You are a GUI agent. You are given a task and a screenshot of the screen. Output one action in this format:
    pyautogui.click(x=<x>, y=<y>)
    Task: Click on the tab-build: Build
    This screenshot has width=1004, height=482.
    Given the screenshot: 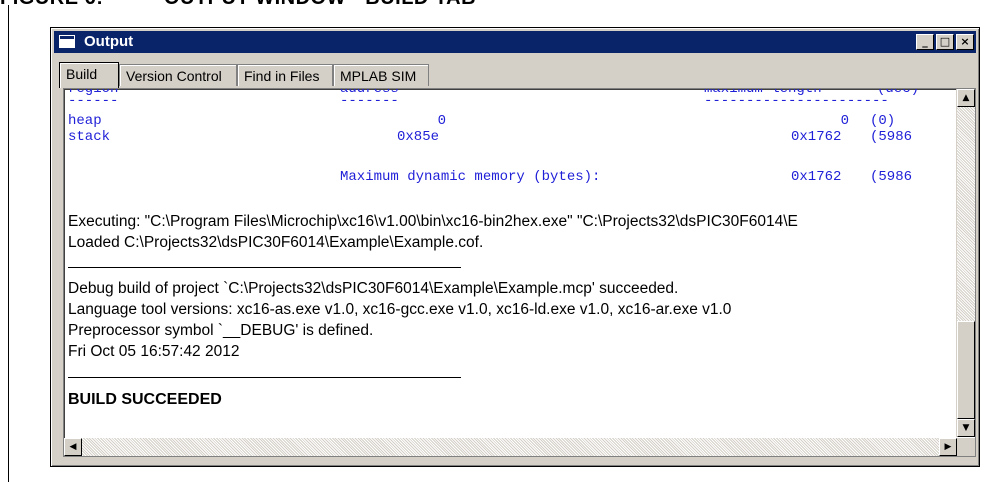 What is the action you would take?
    pyautogui.click(x=89, y=75)
    